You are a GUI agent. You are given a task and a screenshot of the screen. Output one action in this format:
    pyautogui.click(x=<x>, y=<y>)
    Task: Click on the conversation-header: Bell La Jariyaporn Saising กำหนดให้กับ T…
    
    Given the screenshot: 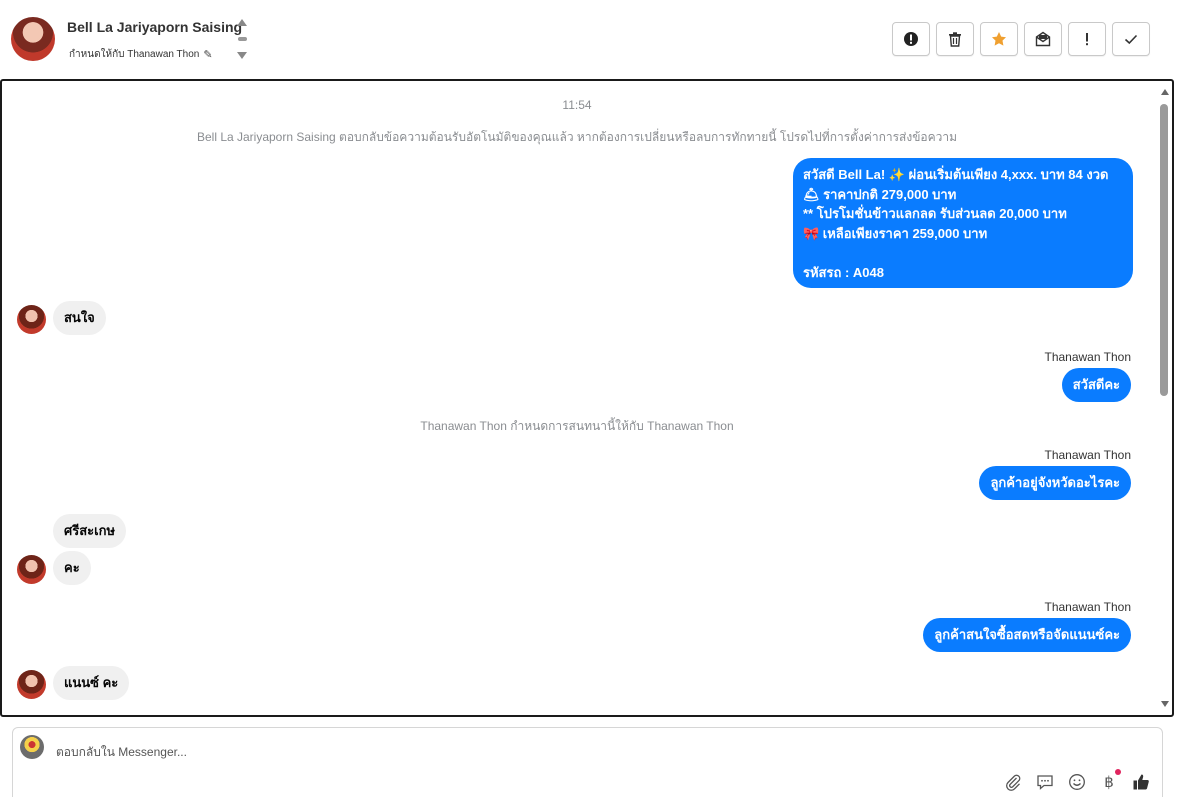 What is the action you would take?
    pyautogui.click(x=587, y=39)
    